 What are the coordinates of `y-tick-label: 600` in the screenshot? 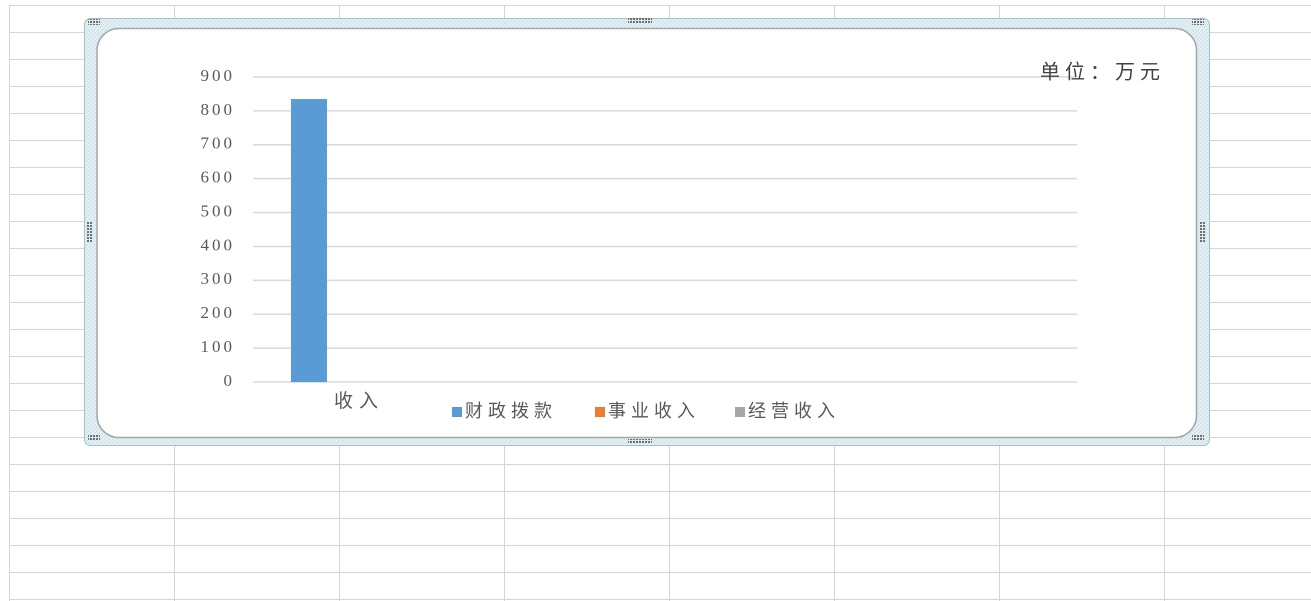 It's located at (218, 177).